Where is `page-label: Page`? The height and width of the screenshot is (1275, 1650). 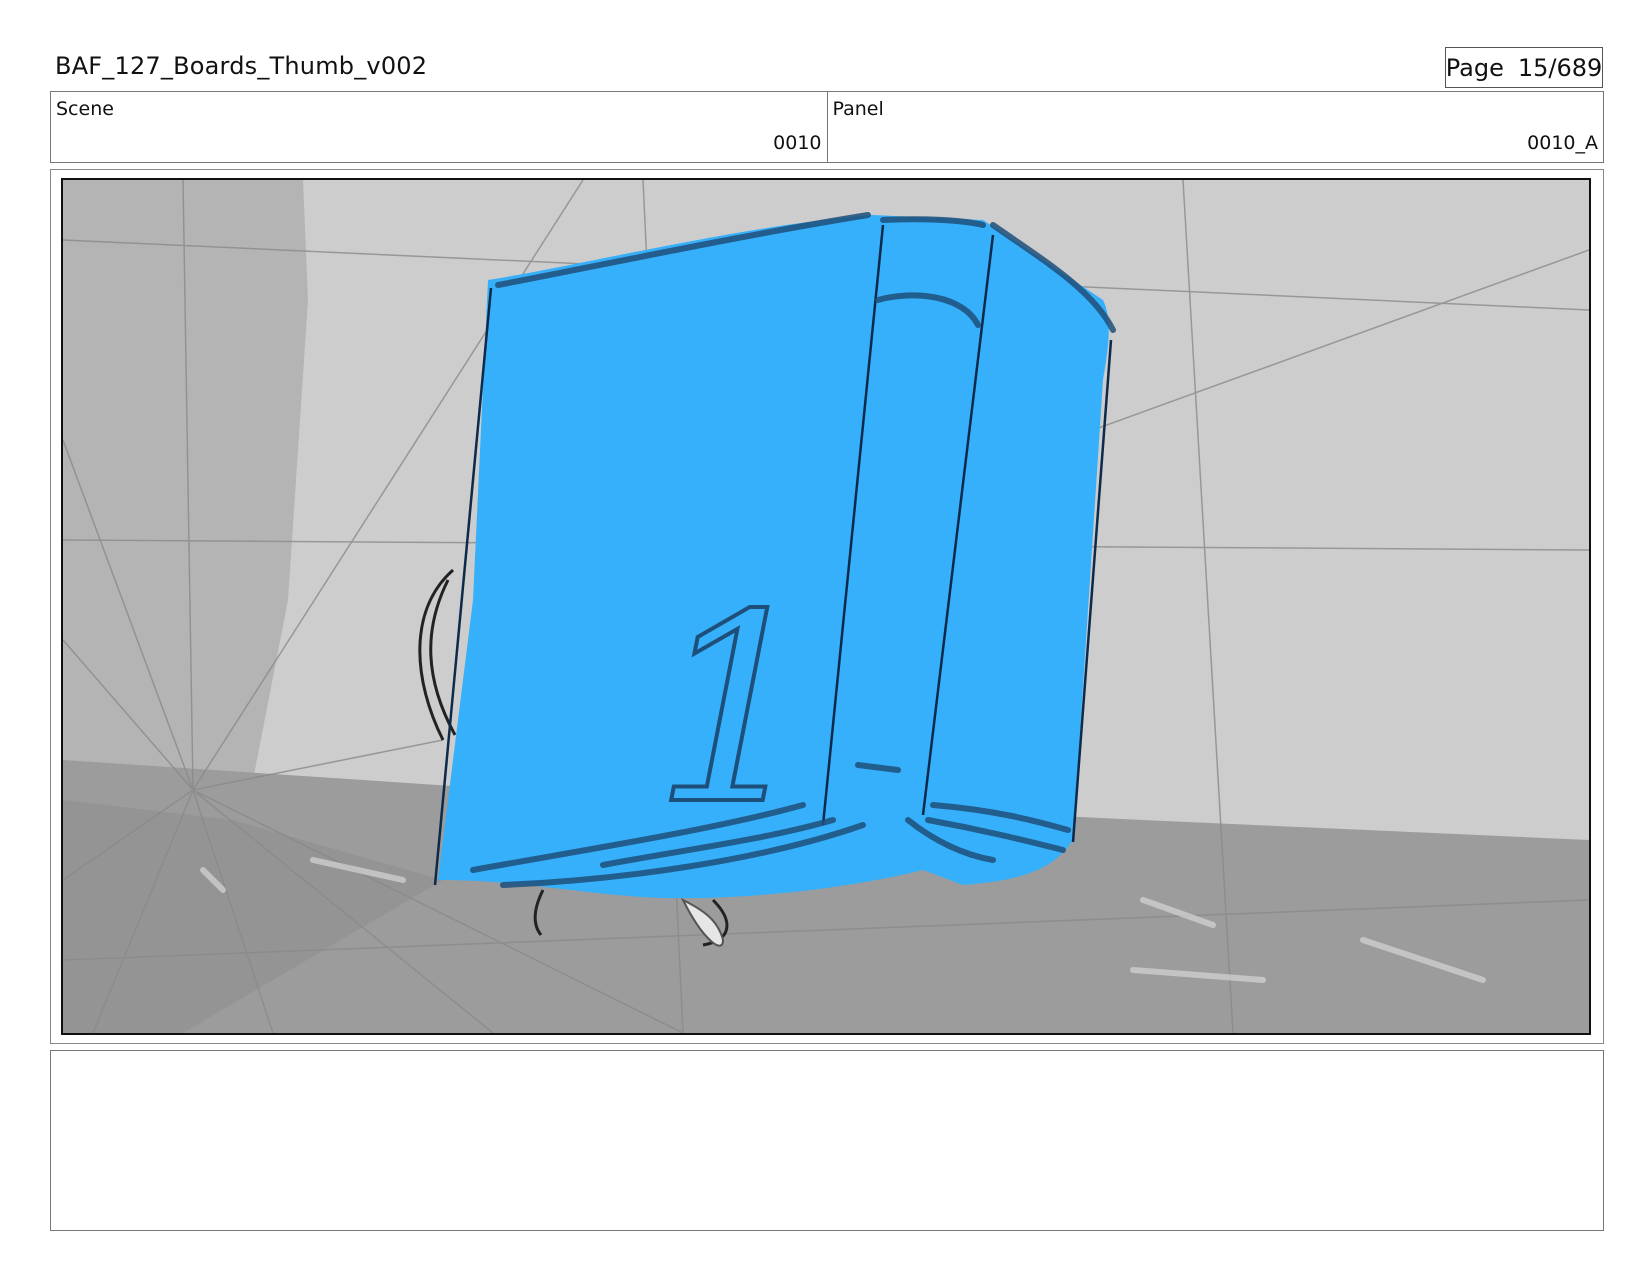 page-label: Page is located at coordinates (1474, 67).